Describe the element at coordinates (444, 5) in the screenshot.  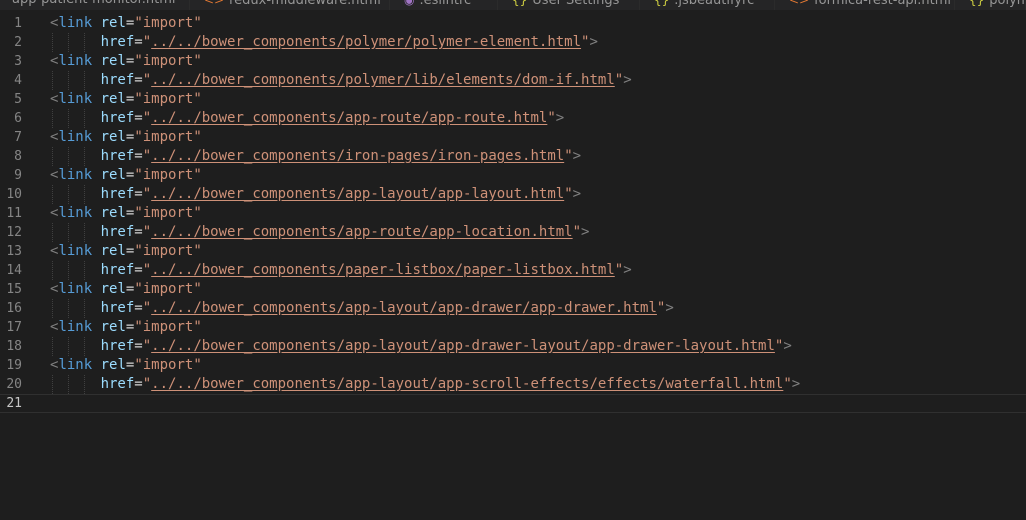
I see `tab-2: ◉ .eslintrc` at that location.